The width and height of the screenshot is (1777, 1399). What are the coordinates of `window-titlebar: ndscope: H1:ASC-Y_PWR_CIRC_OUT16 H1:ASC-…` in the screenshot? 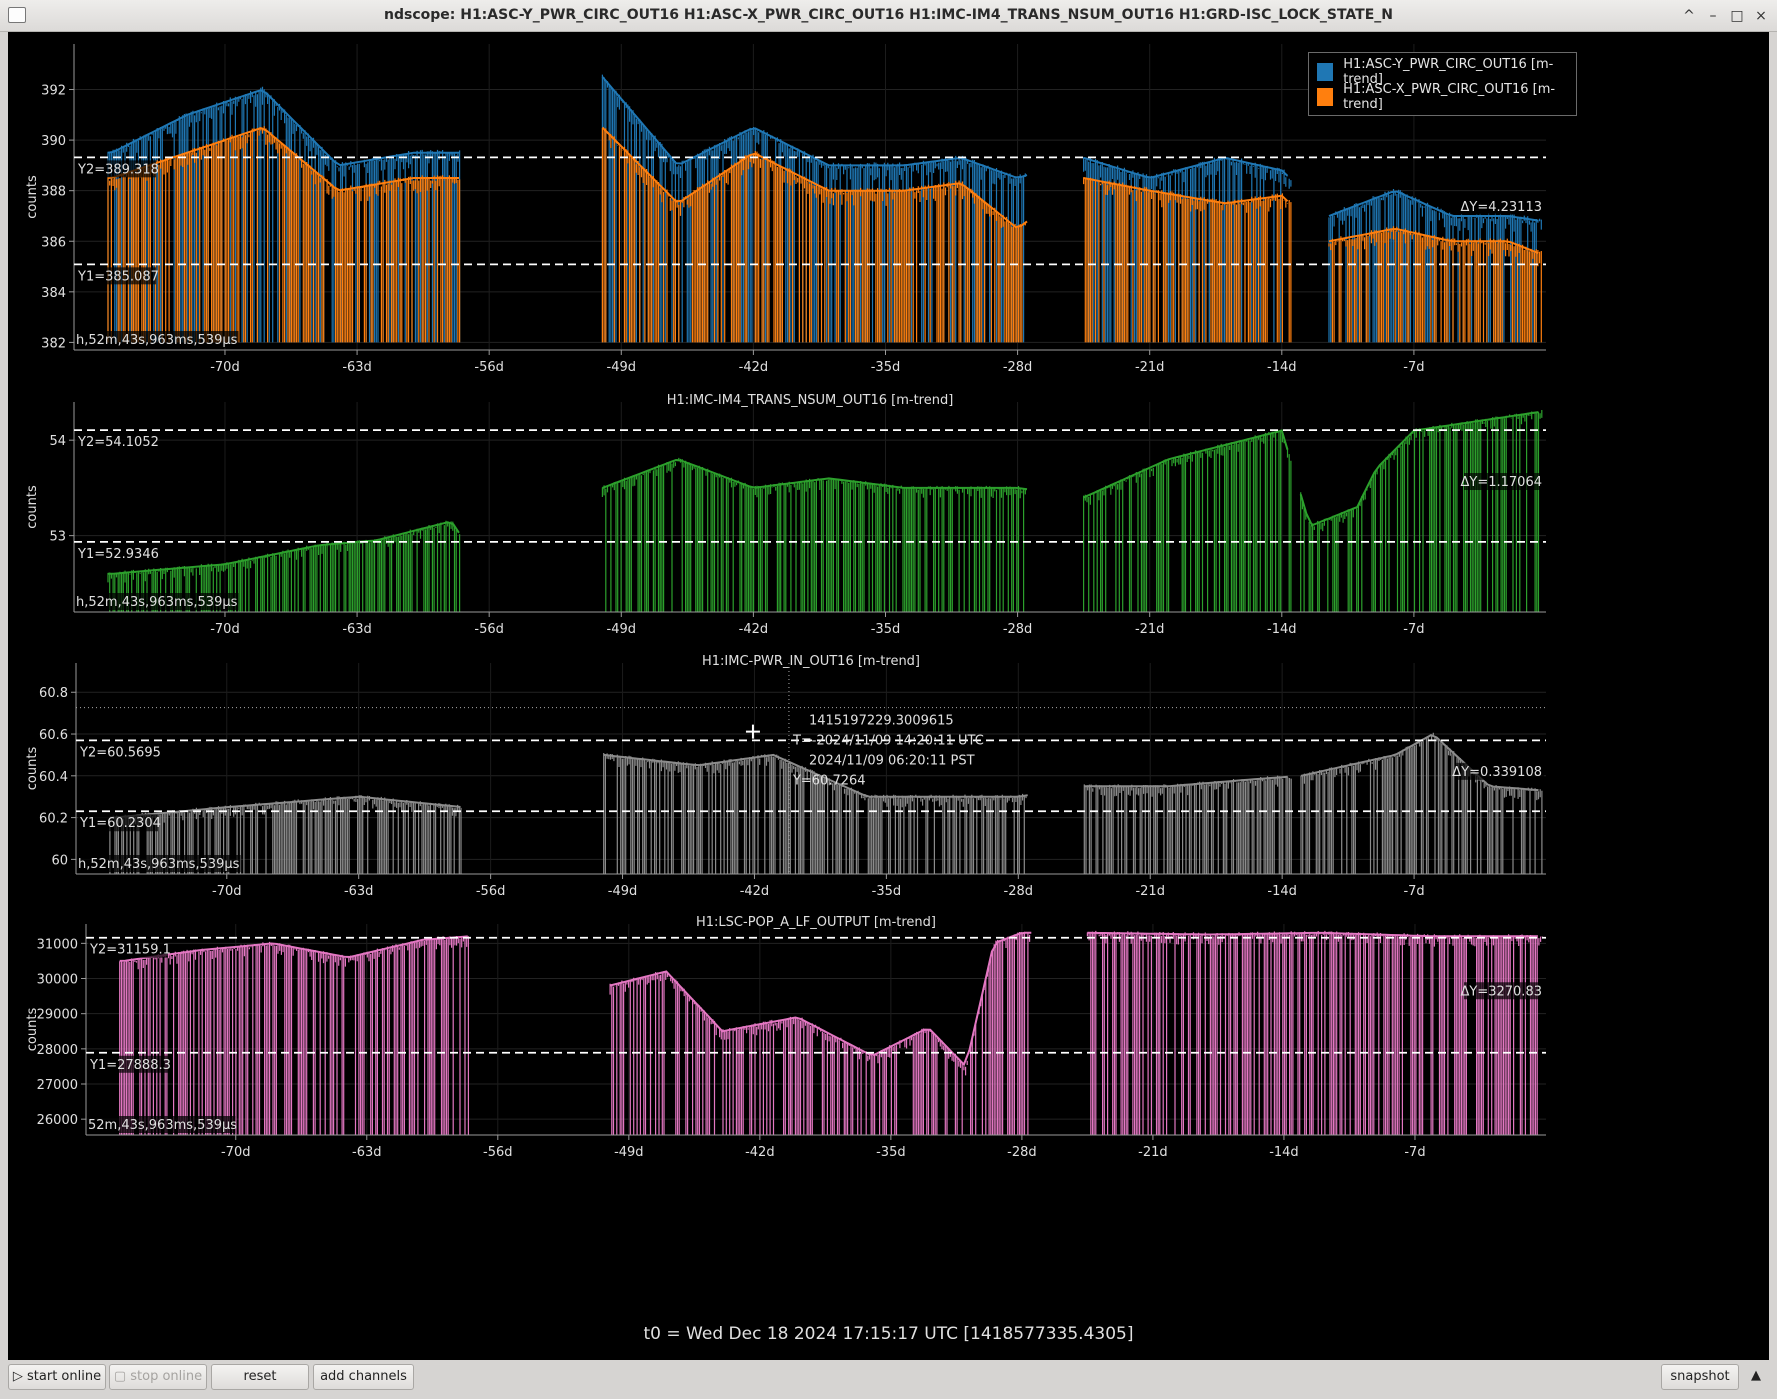 It's located at (888, 16).